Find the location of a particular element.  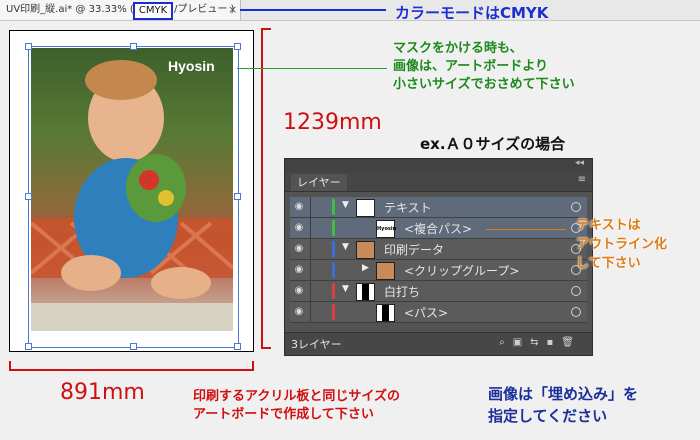

artboard-note-line: 印刷するアクリル板と同じサイズの is located at coordinates (296, 396).